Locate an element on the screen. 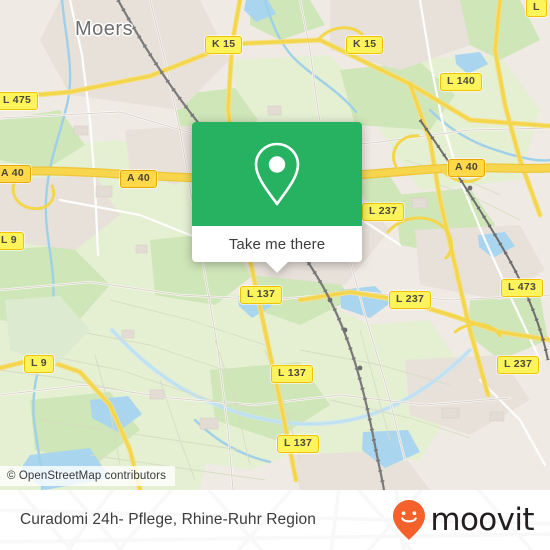  take-me-there-label: Take me there is located at coordinates (277, 244).